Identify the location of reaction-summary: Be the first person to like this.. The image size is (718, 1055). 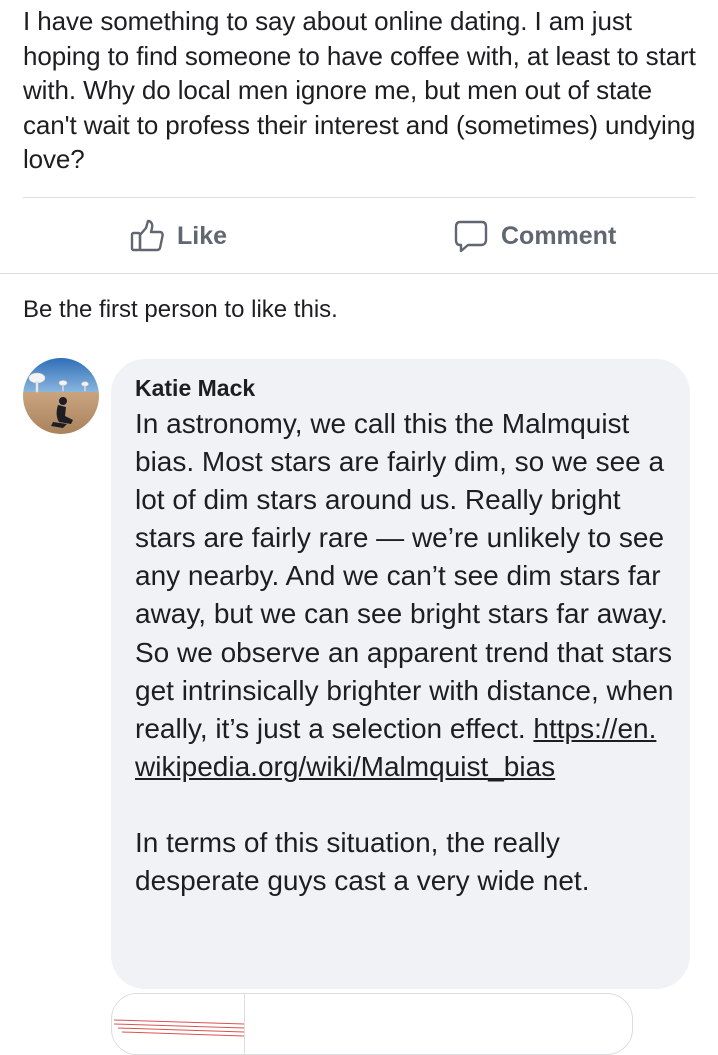
(180, 309).